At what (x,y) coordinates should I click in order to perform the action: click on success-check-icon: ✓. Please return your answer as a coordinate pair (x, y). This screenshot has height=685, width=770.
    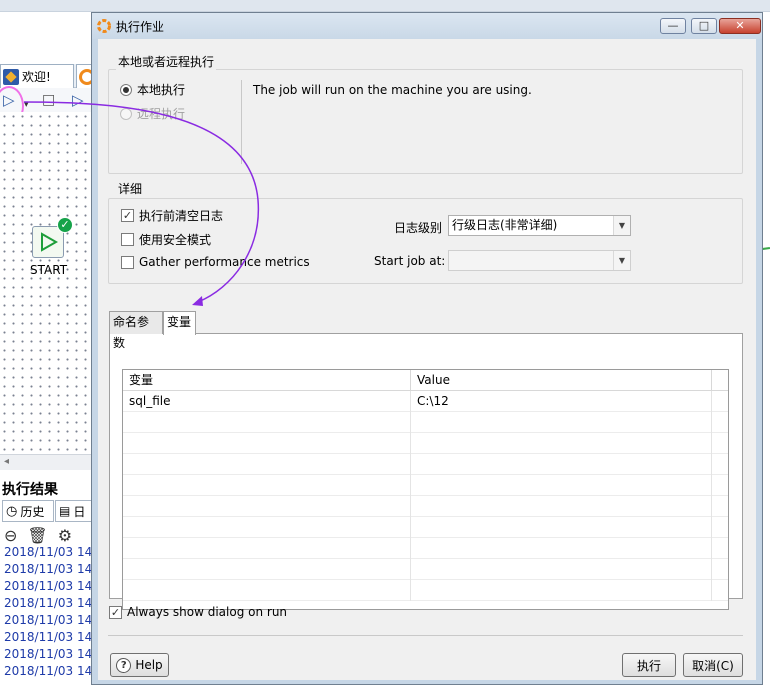
    Looking at the image, I should click on (65, 225).